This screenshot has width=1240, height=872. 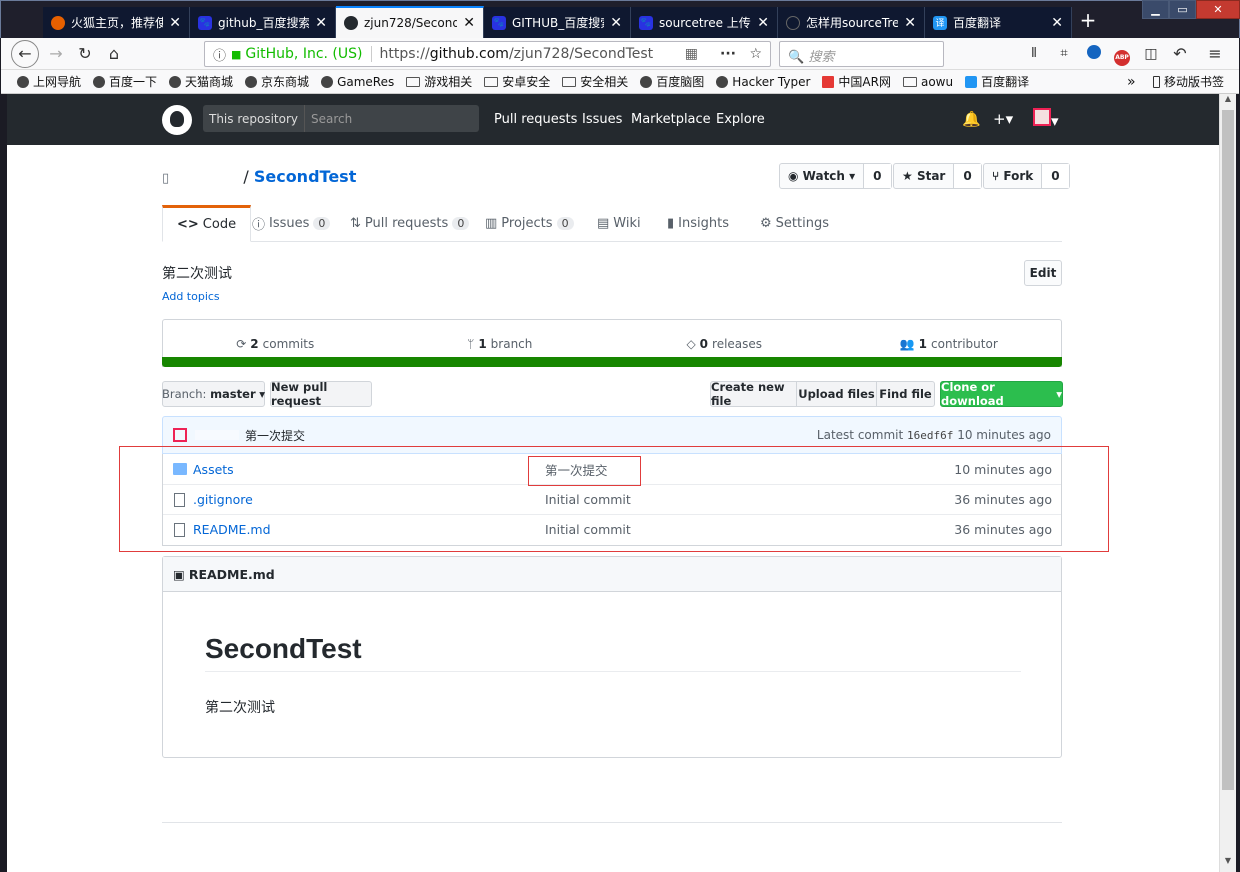 What do you see at coordinates (1188, 81) in the screenshot?
I see `mobile-bookmarks: 移动版书签` at bounding box center [1188, 81].